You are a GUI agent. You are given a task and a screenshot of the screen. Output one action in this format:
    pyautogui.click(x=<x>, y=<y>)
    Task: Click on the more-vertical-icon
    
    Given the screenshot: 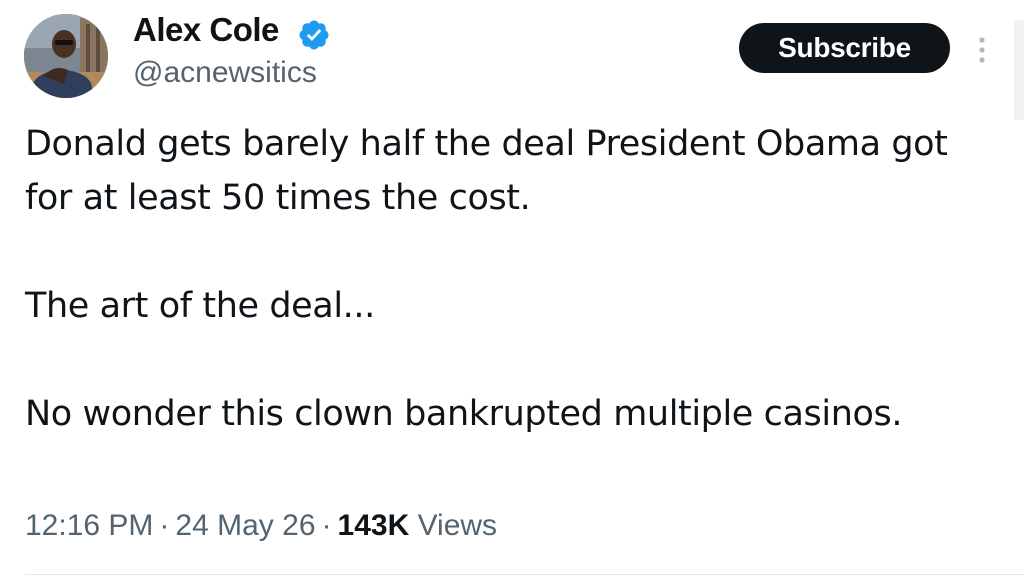 What is the action you would take?
    pyautogui.click(x=982, y=50)
    